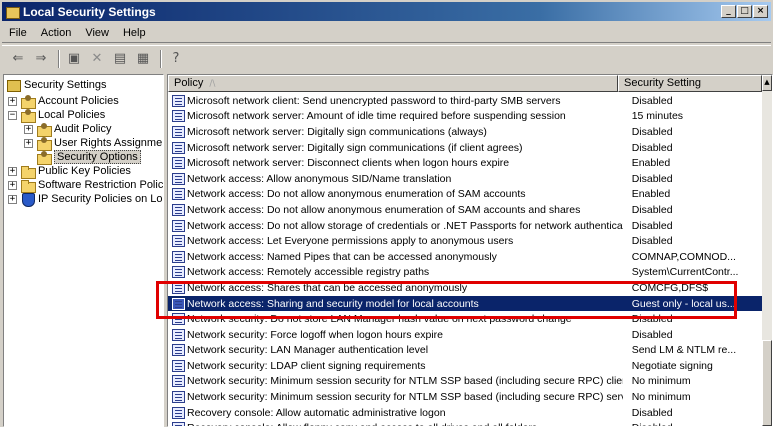 Image resolution: width=773 pixels, height=427 pixels. What do you see at coordinates (386, 33) in the screenshot?
I see `menu-bar: File Action View Help` at bounding box center [386, 33].